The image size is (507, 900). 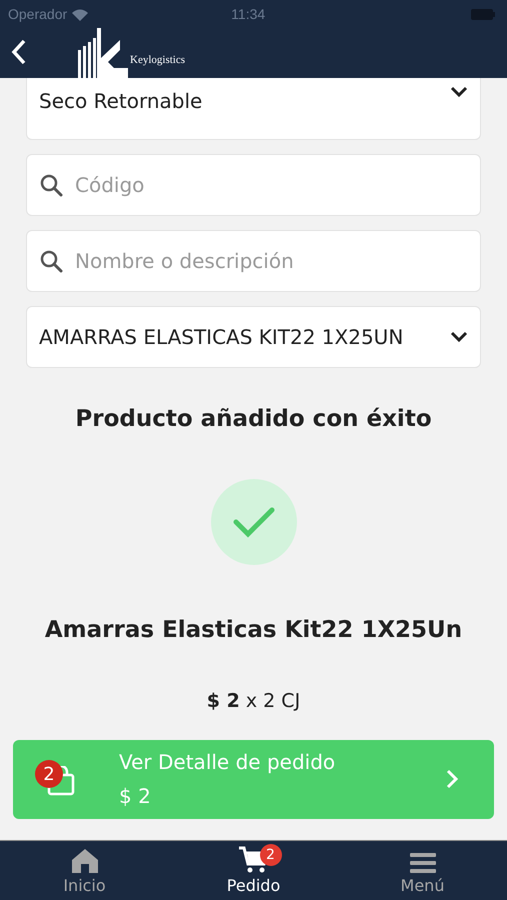 I want to click on back-icon, so click(x=19, y=52).